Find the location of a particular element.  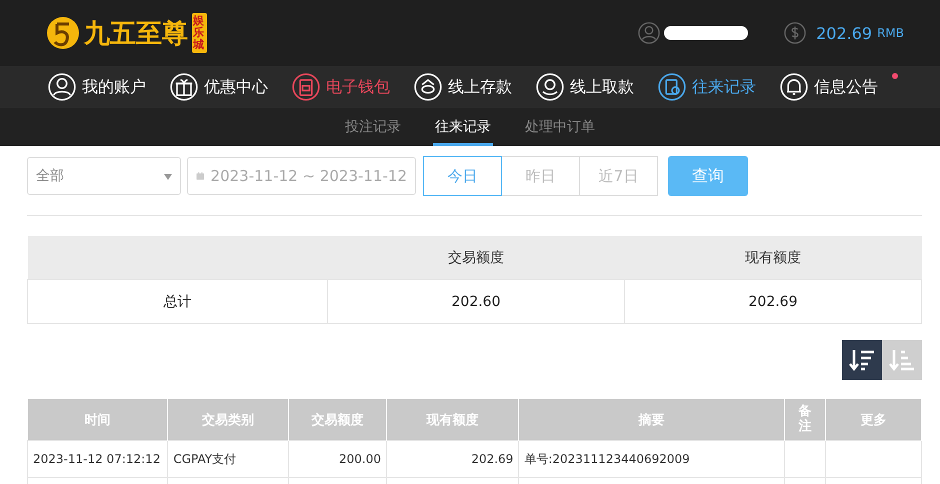

nav-item: 线上存款 is located at coordinates (475, 87).